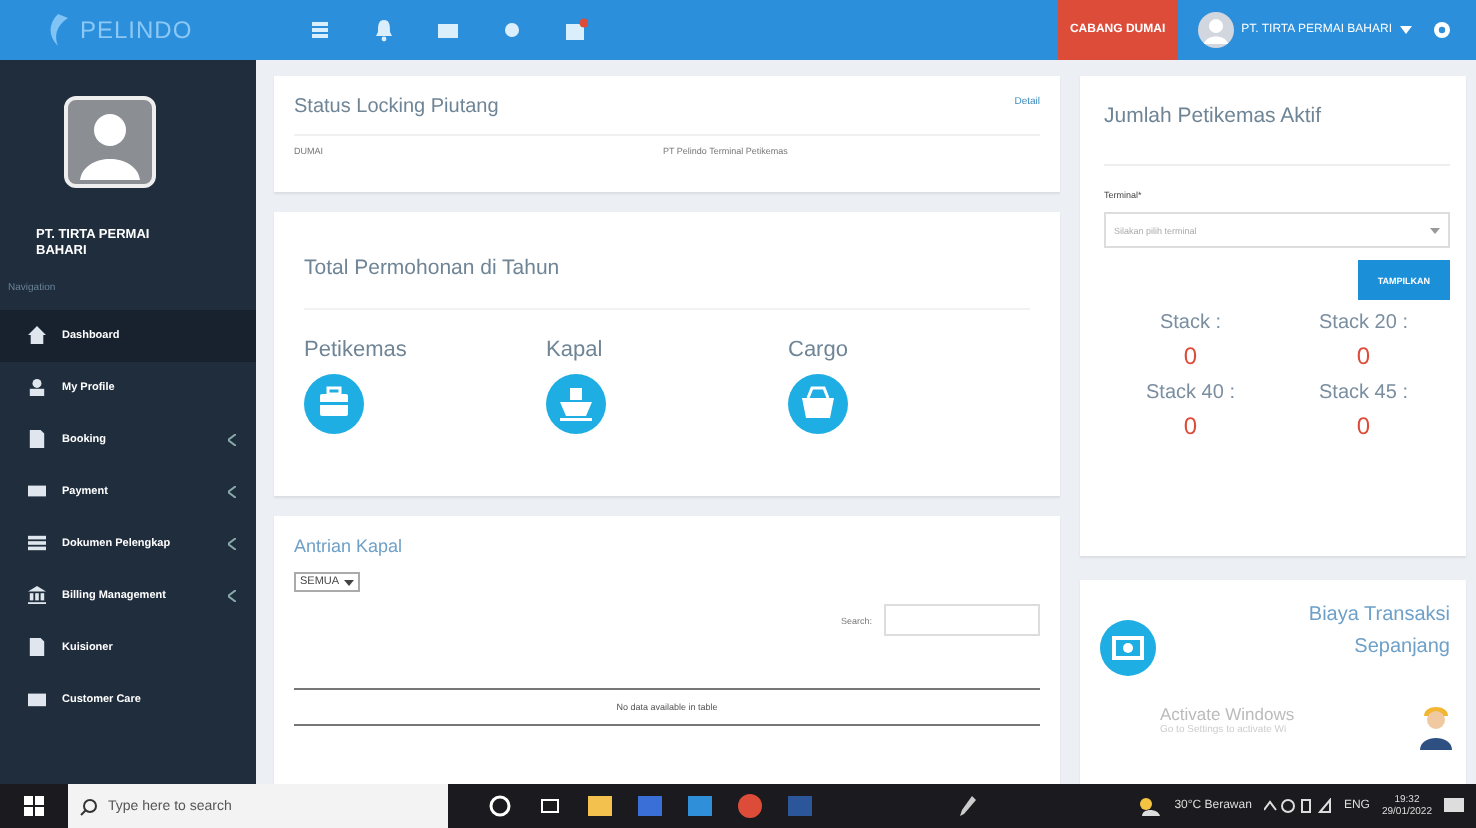  What do you see at coordinates (320, 30) in the screenshot?
I see `menu-icon` at bounding box center [320, 30].